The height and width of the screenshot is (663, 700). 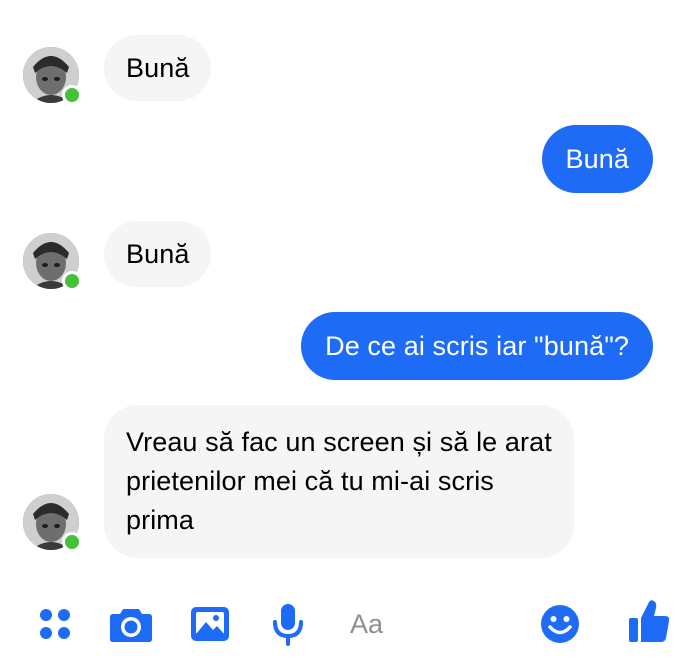 What do you see at coordinates (55, 624) in the screenshot?
I see `menu-dots-icon` at bounding box center [55, 624].